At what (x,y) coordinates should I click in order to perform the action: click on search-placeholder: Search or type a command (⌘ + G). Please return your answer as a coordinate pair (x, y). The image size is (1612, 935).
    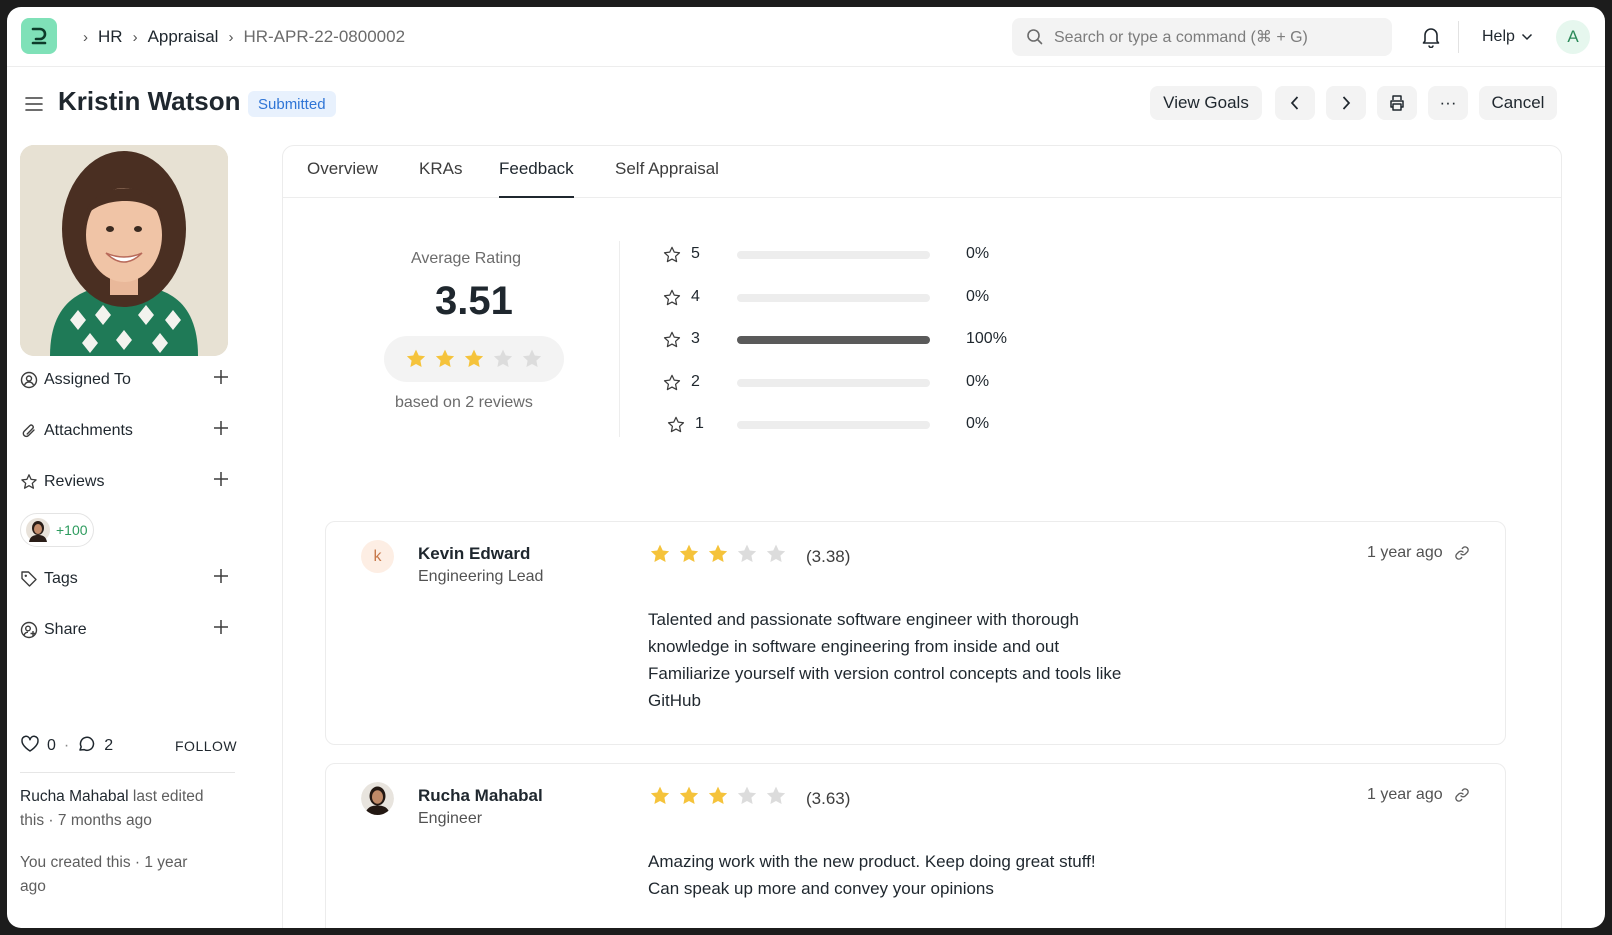
    Looking at the image, I should click on (1181, 37).